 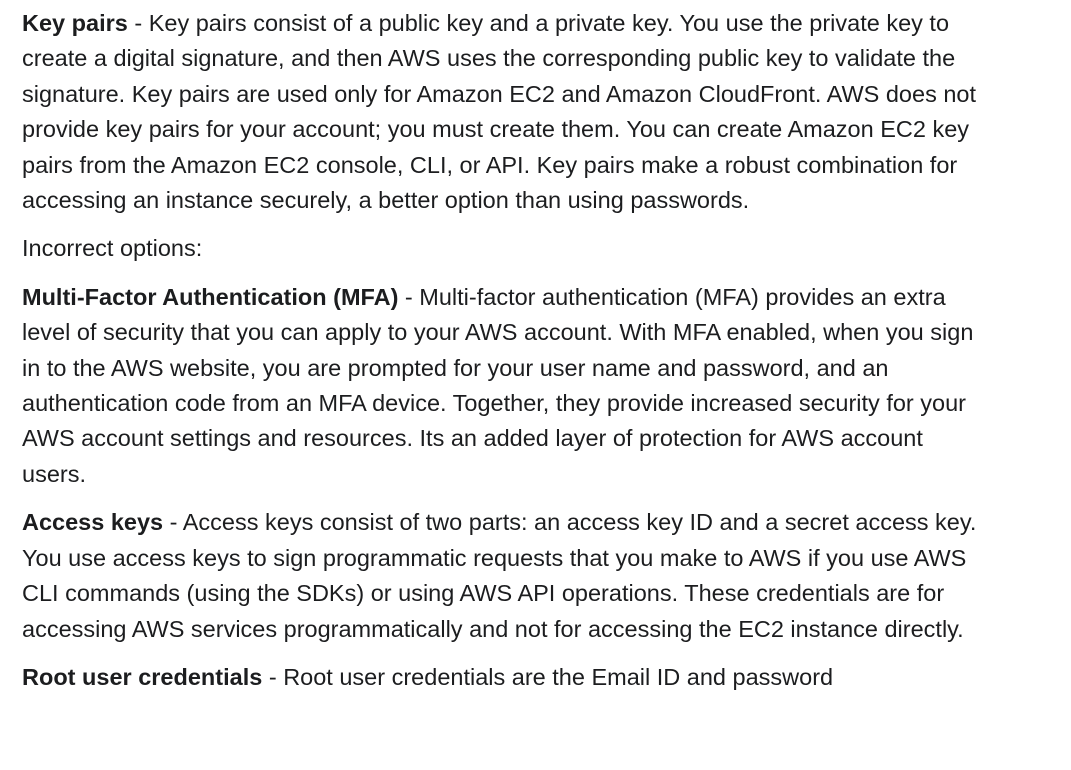 I want to click on mfa-term: Multi-Factor Authentication (MFA), so click(x=210, y=296).